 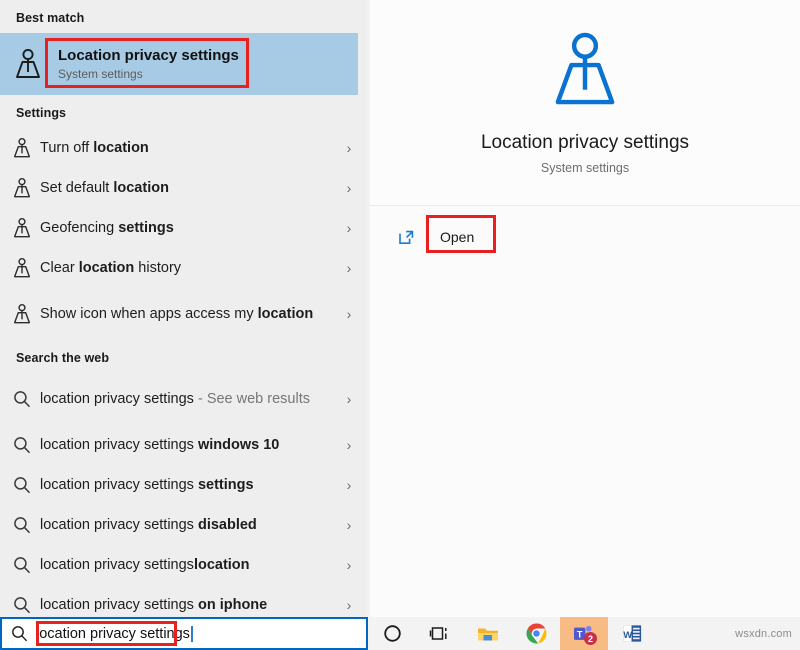 I want to click on web-result-label: location privacy settings on iphone, so click(x=154, y=604).